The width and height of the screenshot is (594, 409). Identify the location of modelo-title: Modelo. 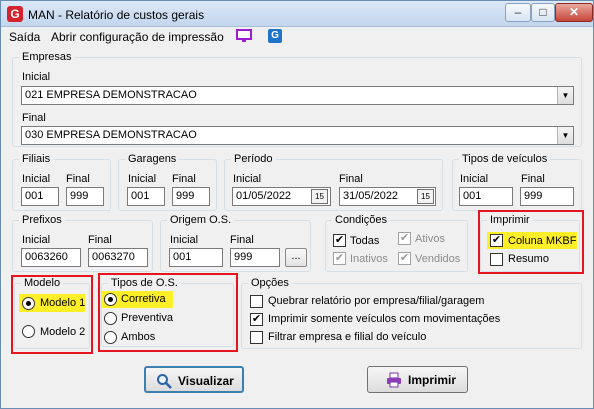
(42, 283).